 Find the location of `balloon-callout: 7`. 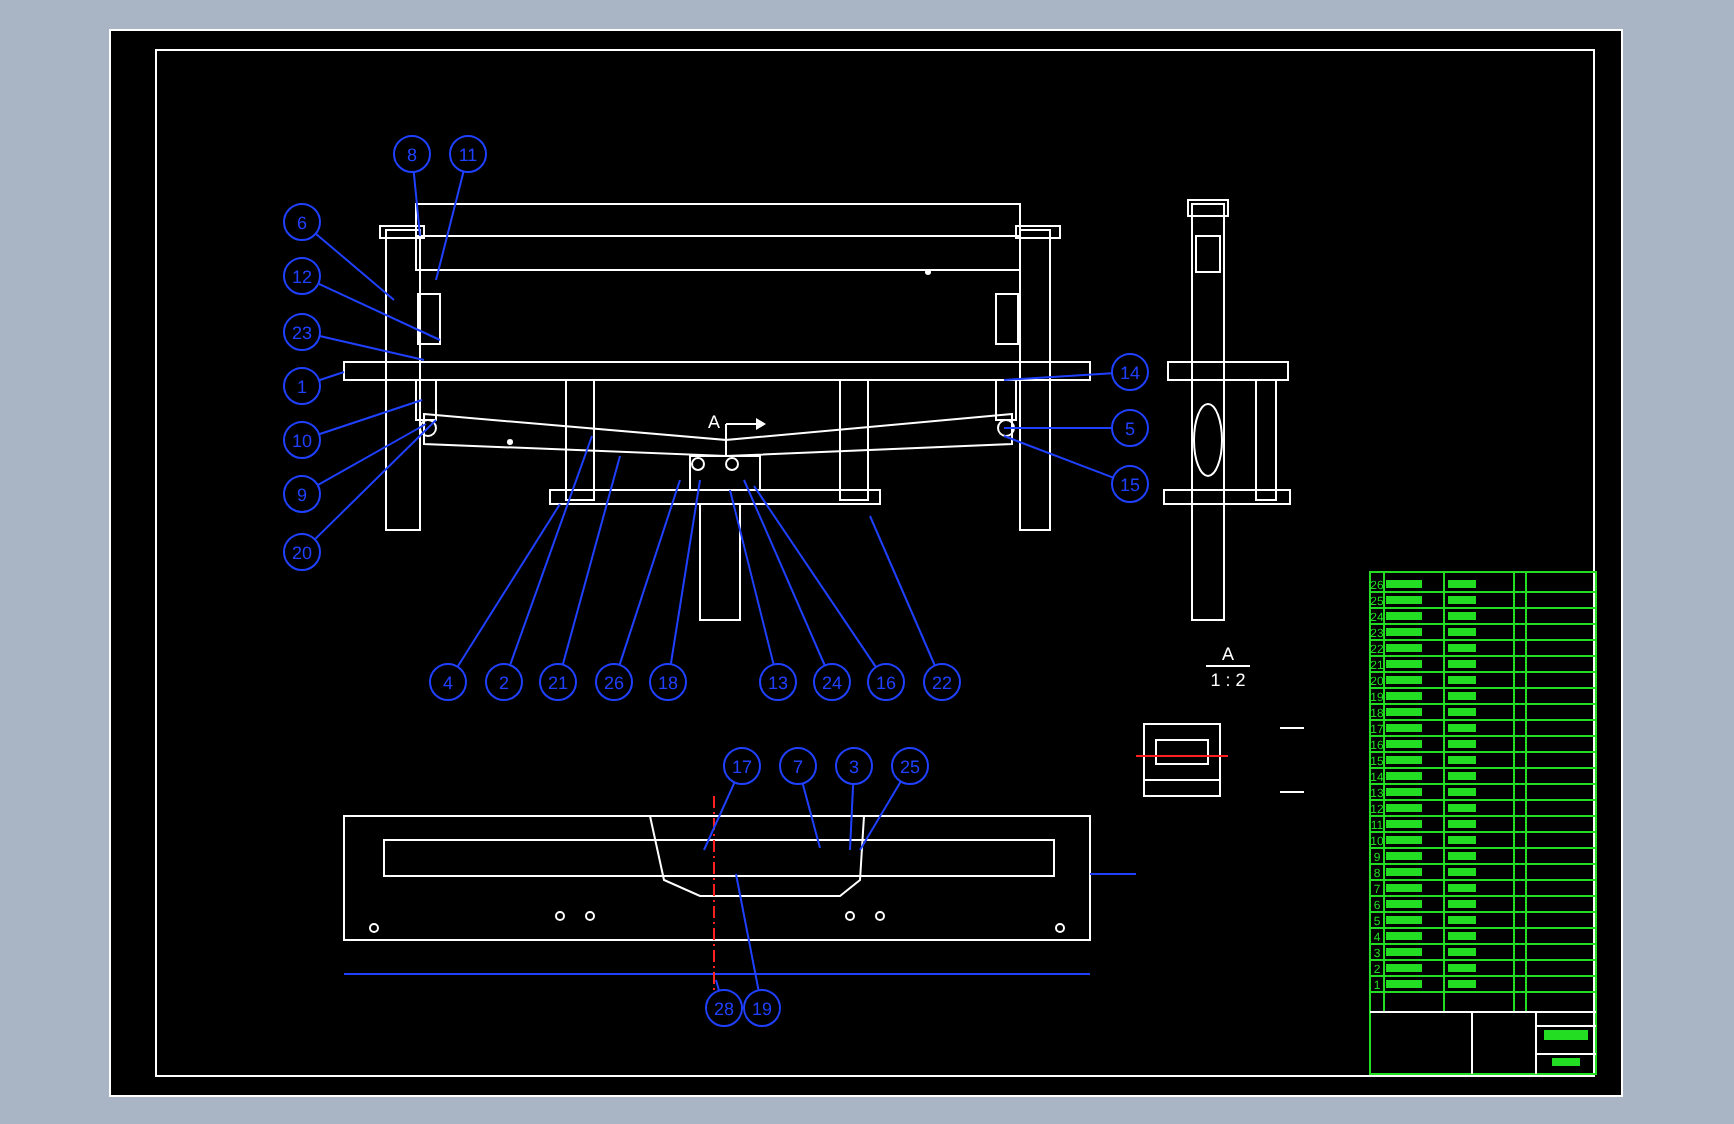

balloon-callout: 7 is located at coordinates (798, 766).